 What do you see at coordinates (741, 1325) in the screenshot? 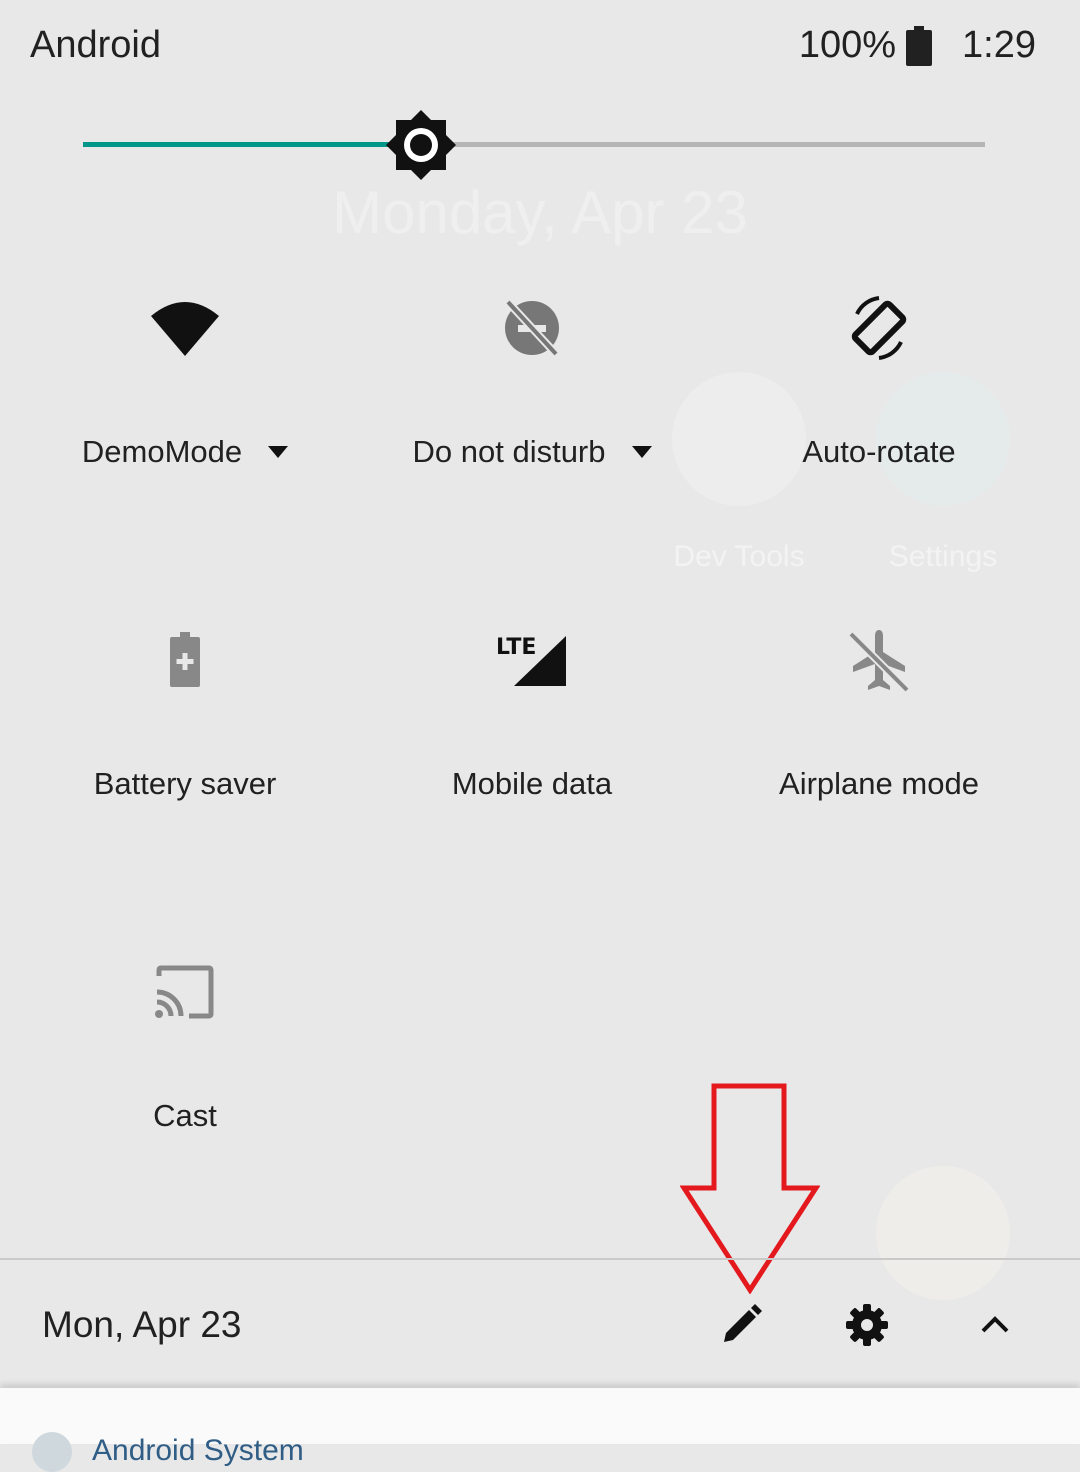
I see `pencil-icon` at bounding box center [741, 1325].